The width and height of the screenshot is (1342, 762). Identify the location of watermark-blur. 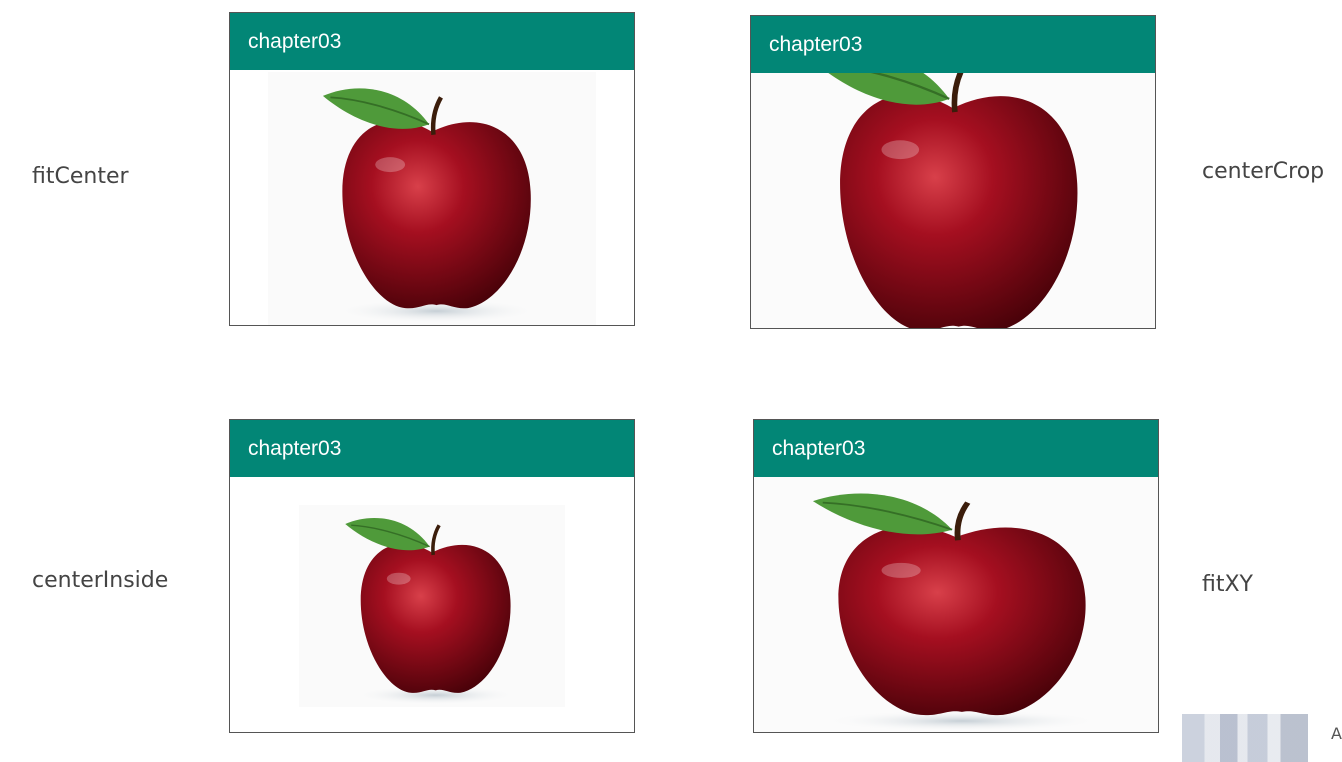
(1245, 738).